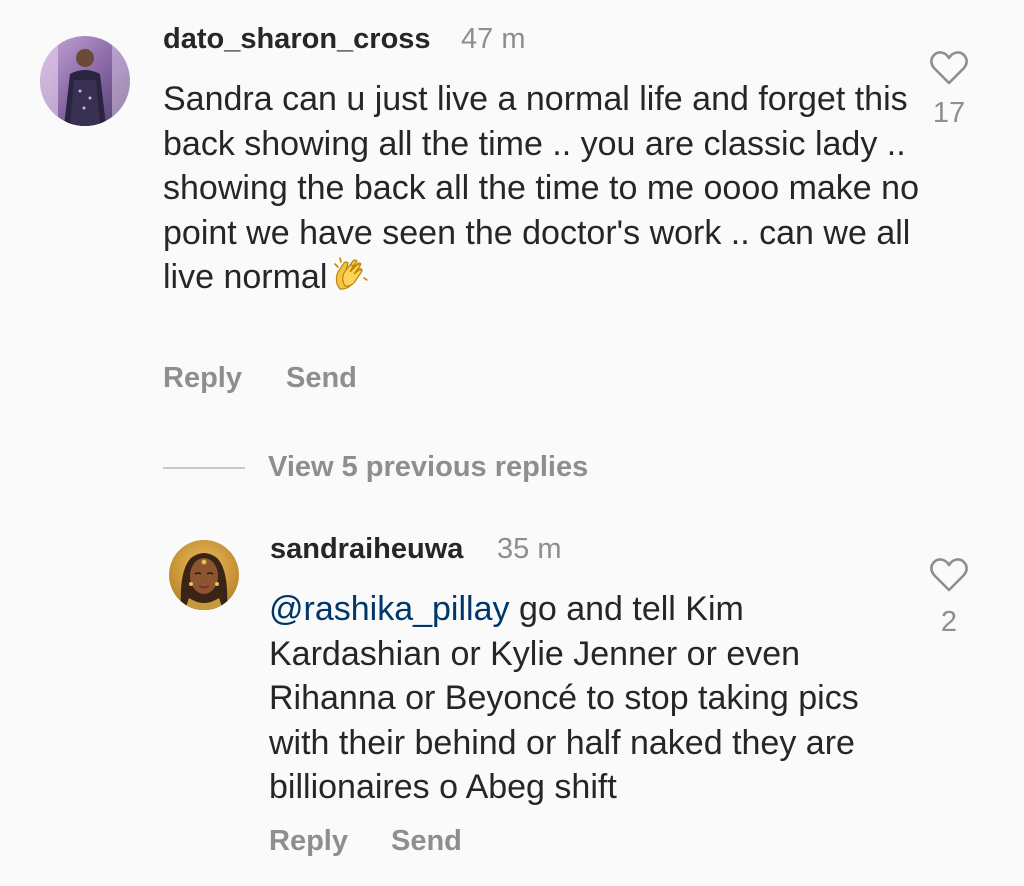 The image size is (1024, 886). Describe the element at coordinates (297, 39) in the screenshot. I see `comment-username: dato_sharon_cross` at that location.